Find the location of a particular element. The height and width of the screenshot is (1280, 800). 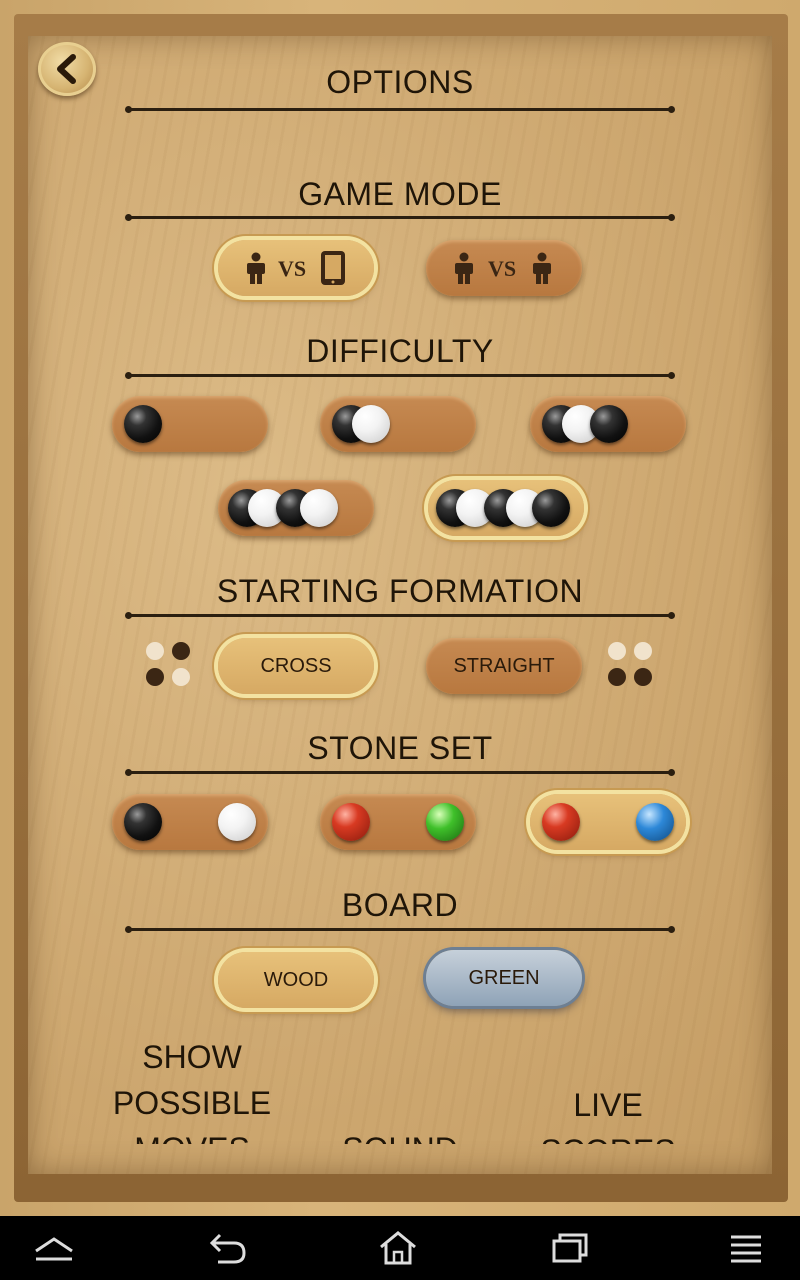

sound-toggle: SOUND is located at coordinates (400, 1135).